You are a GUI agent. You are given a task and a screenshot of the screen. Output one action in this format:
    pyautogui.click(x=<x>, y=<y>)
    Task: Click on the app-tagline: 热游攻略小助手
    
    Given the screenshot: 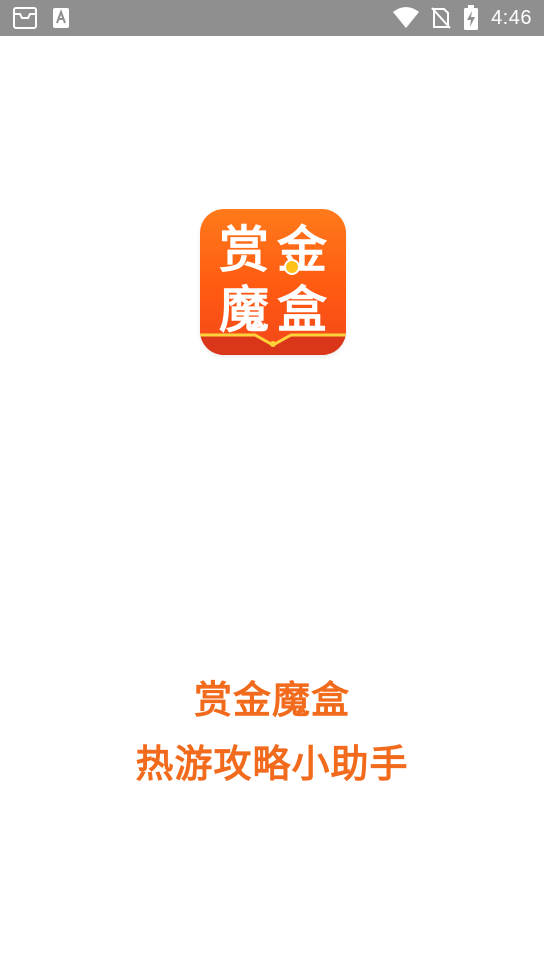 What is the action you would take?
    pyautogui.click(x=272, y=764)
    